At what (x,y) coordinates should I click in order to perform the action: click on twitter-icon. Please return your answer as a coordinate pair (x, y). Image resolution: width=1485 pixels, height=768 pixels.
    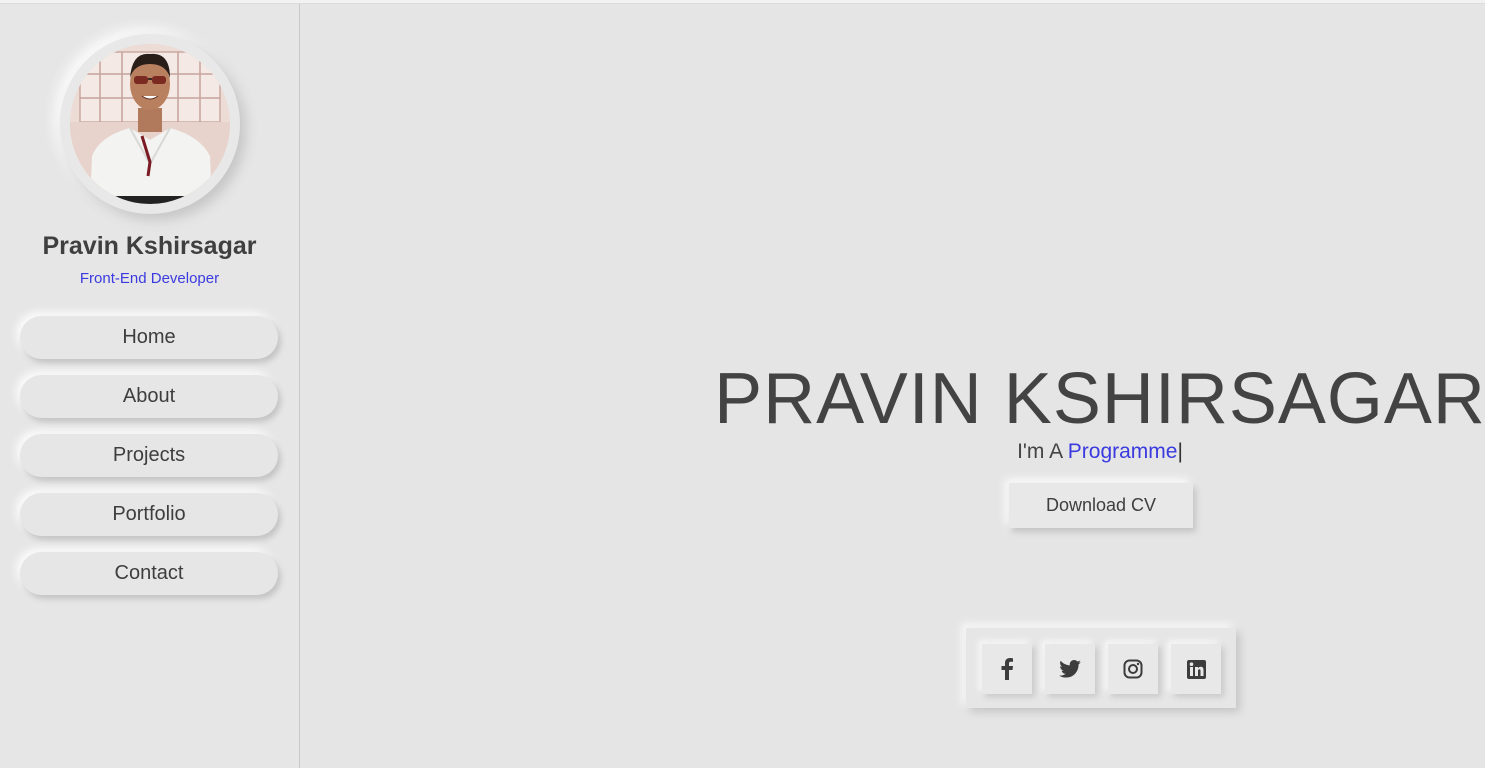
    Looking at the image, I should click on (1070, 669).